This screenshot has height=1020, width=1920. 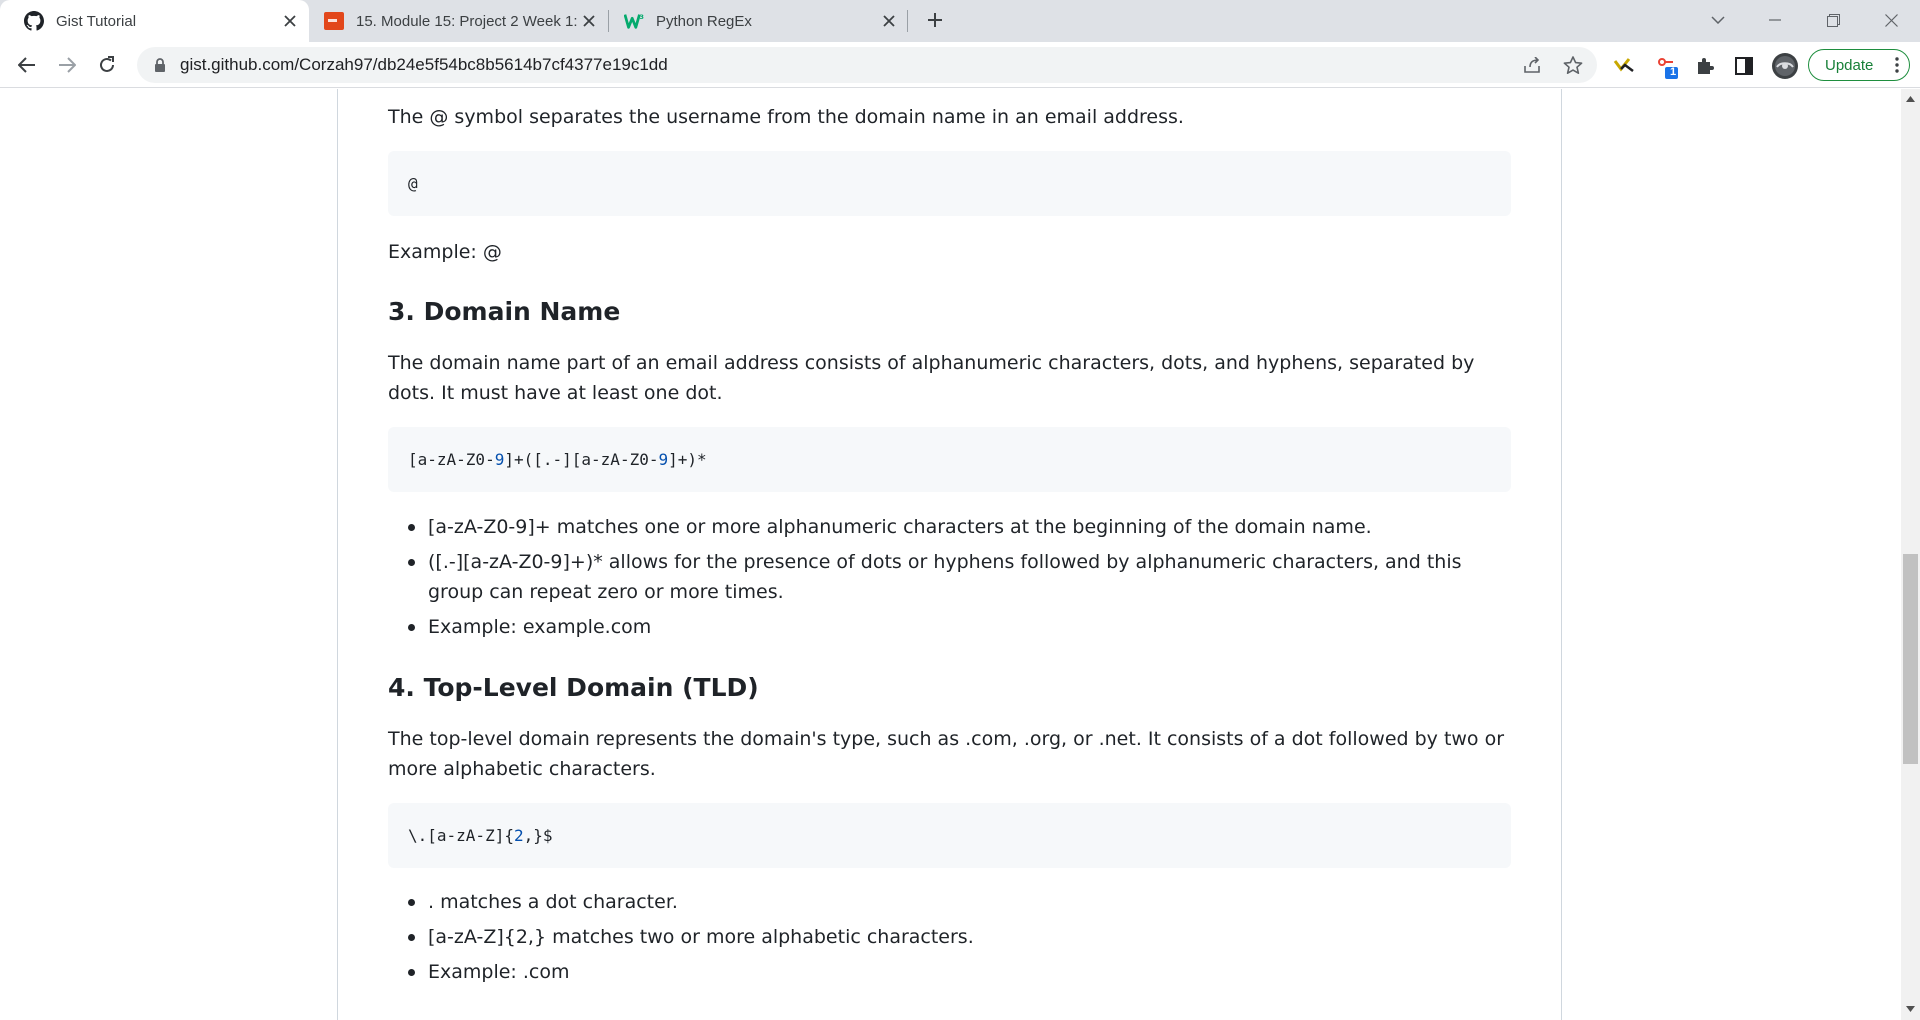 What do you see at coordinates (107, 65) in the screenshot?
I see `reload-button` at bounding box center [107, 65].